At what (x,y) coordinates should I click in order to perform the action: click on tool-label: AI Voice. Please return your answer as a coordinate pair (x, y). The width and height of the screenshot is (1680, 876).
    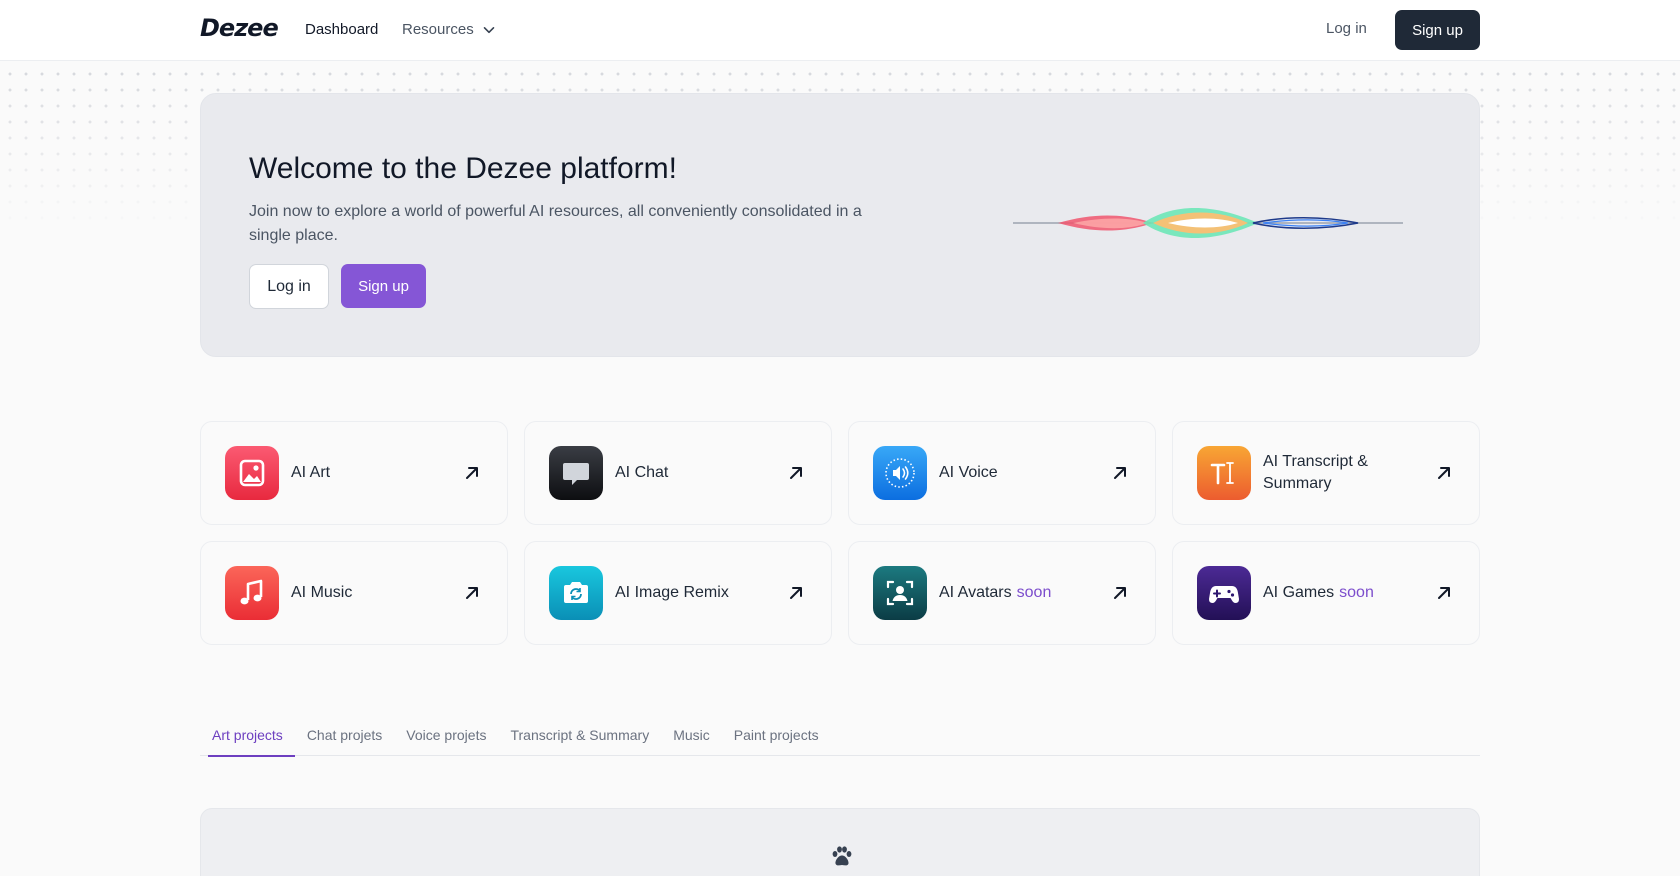
    Looking at the image, I should click on (968, 472).